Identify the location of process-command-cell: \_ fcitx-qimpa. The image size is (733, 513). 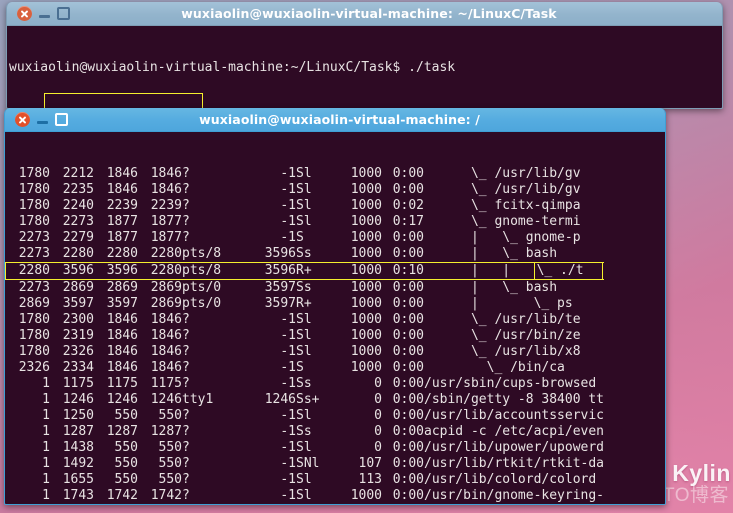
(502, 205).